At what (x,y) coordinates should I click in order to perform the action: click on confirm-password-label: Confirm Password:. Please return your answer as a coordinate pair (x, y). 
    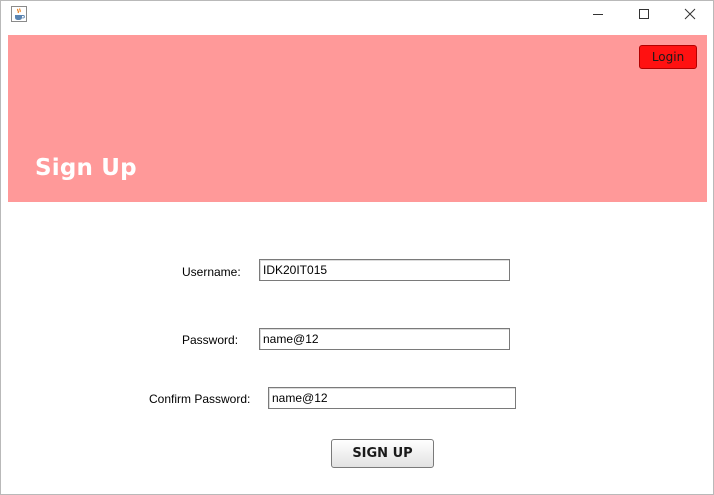
    Looking at the image, I should click on (200, 399).